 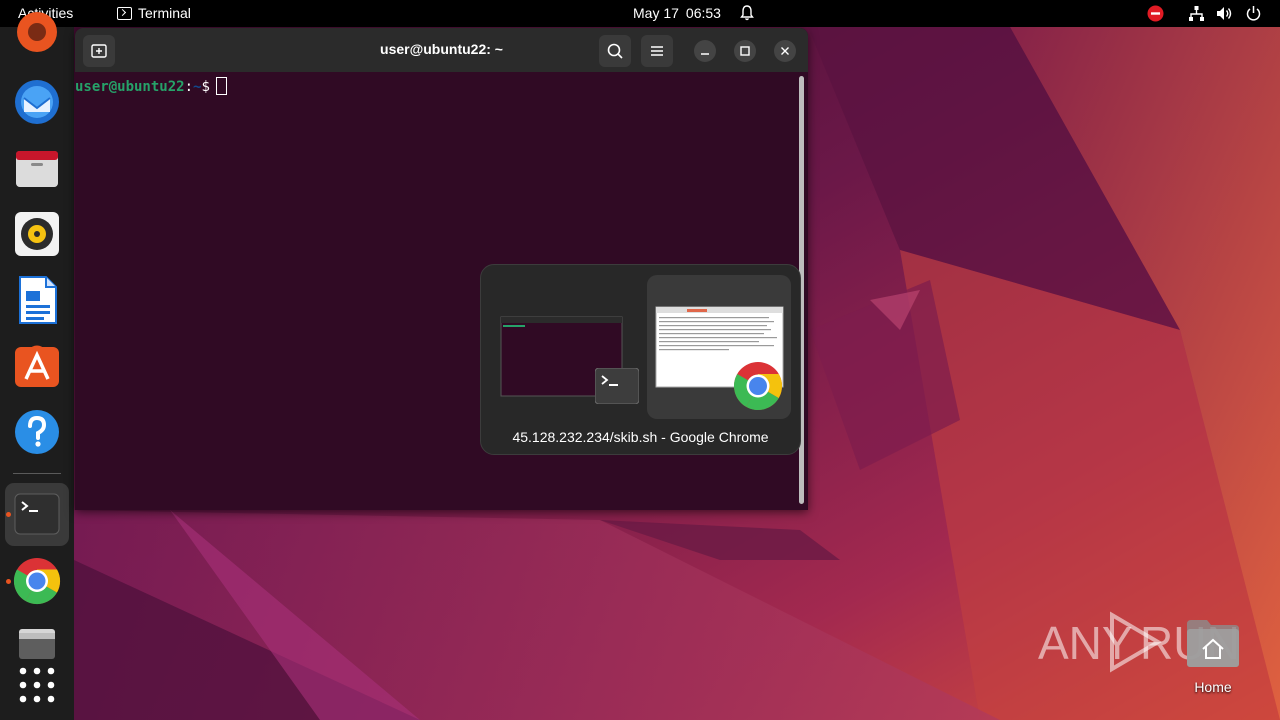 I want to click on power-icon, so click(x=1253, y=13).